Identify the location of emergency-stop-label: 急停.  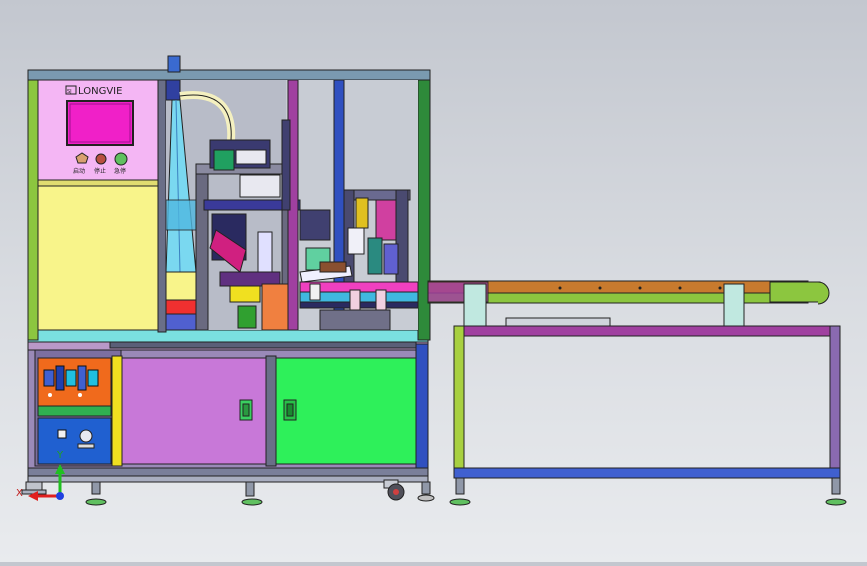
(120, 171).